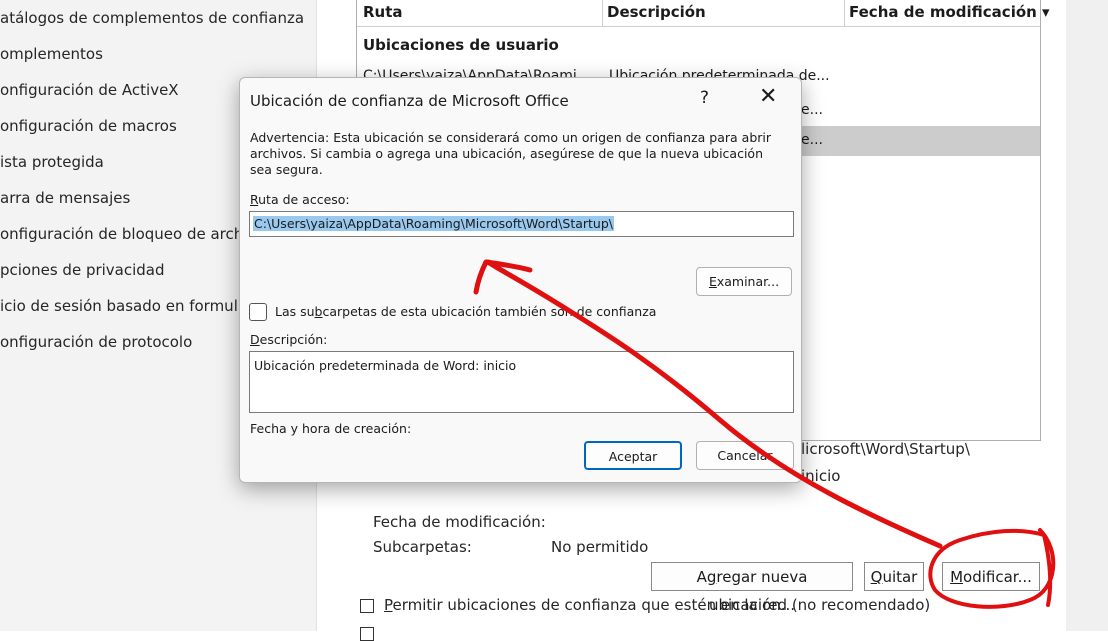 Image resolution: width=1108 pixels, height=641 pixels. I want to click on path-label: Ruta de acceso:, so click(300, 199).